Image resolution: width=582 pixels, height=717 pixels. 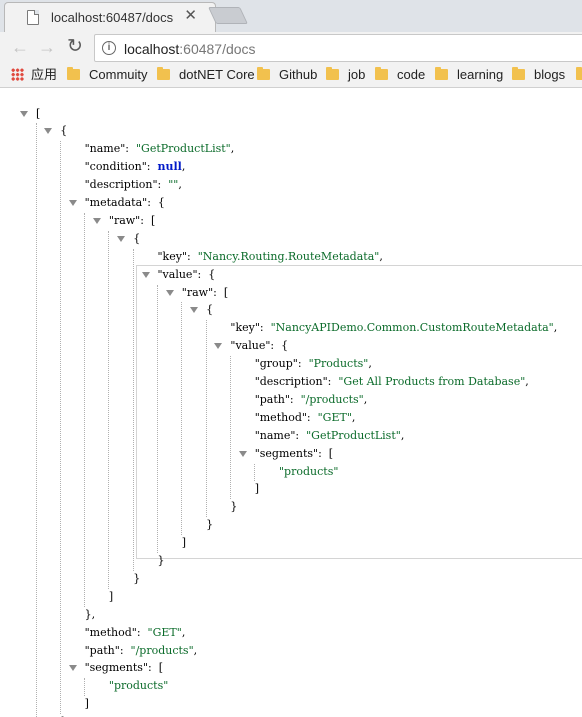 I want to click on json-line: "path": "/products",, so click(x=141, y=651).